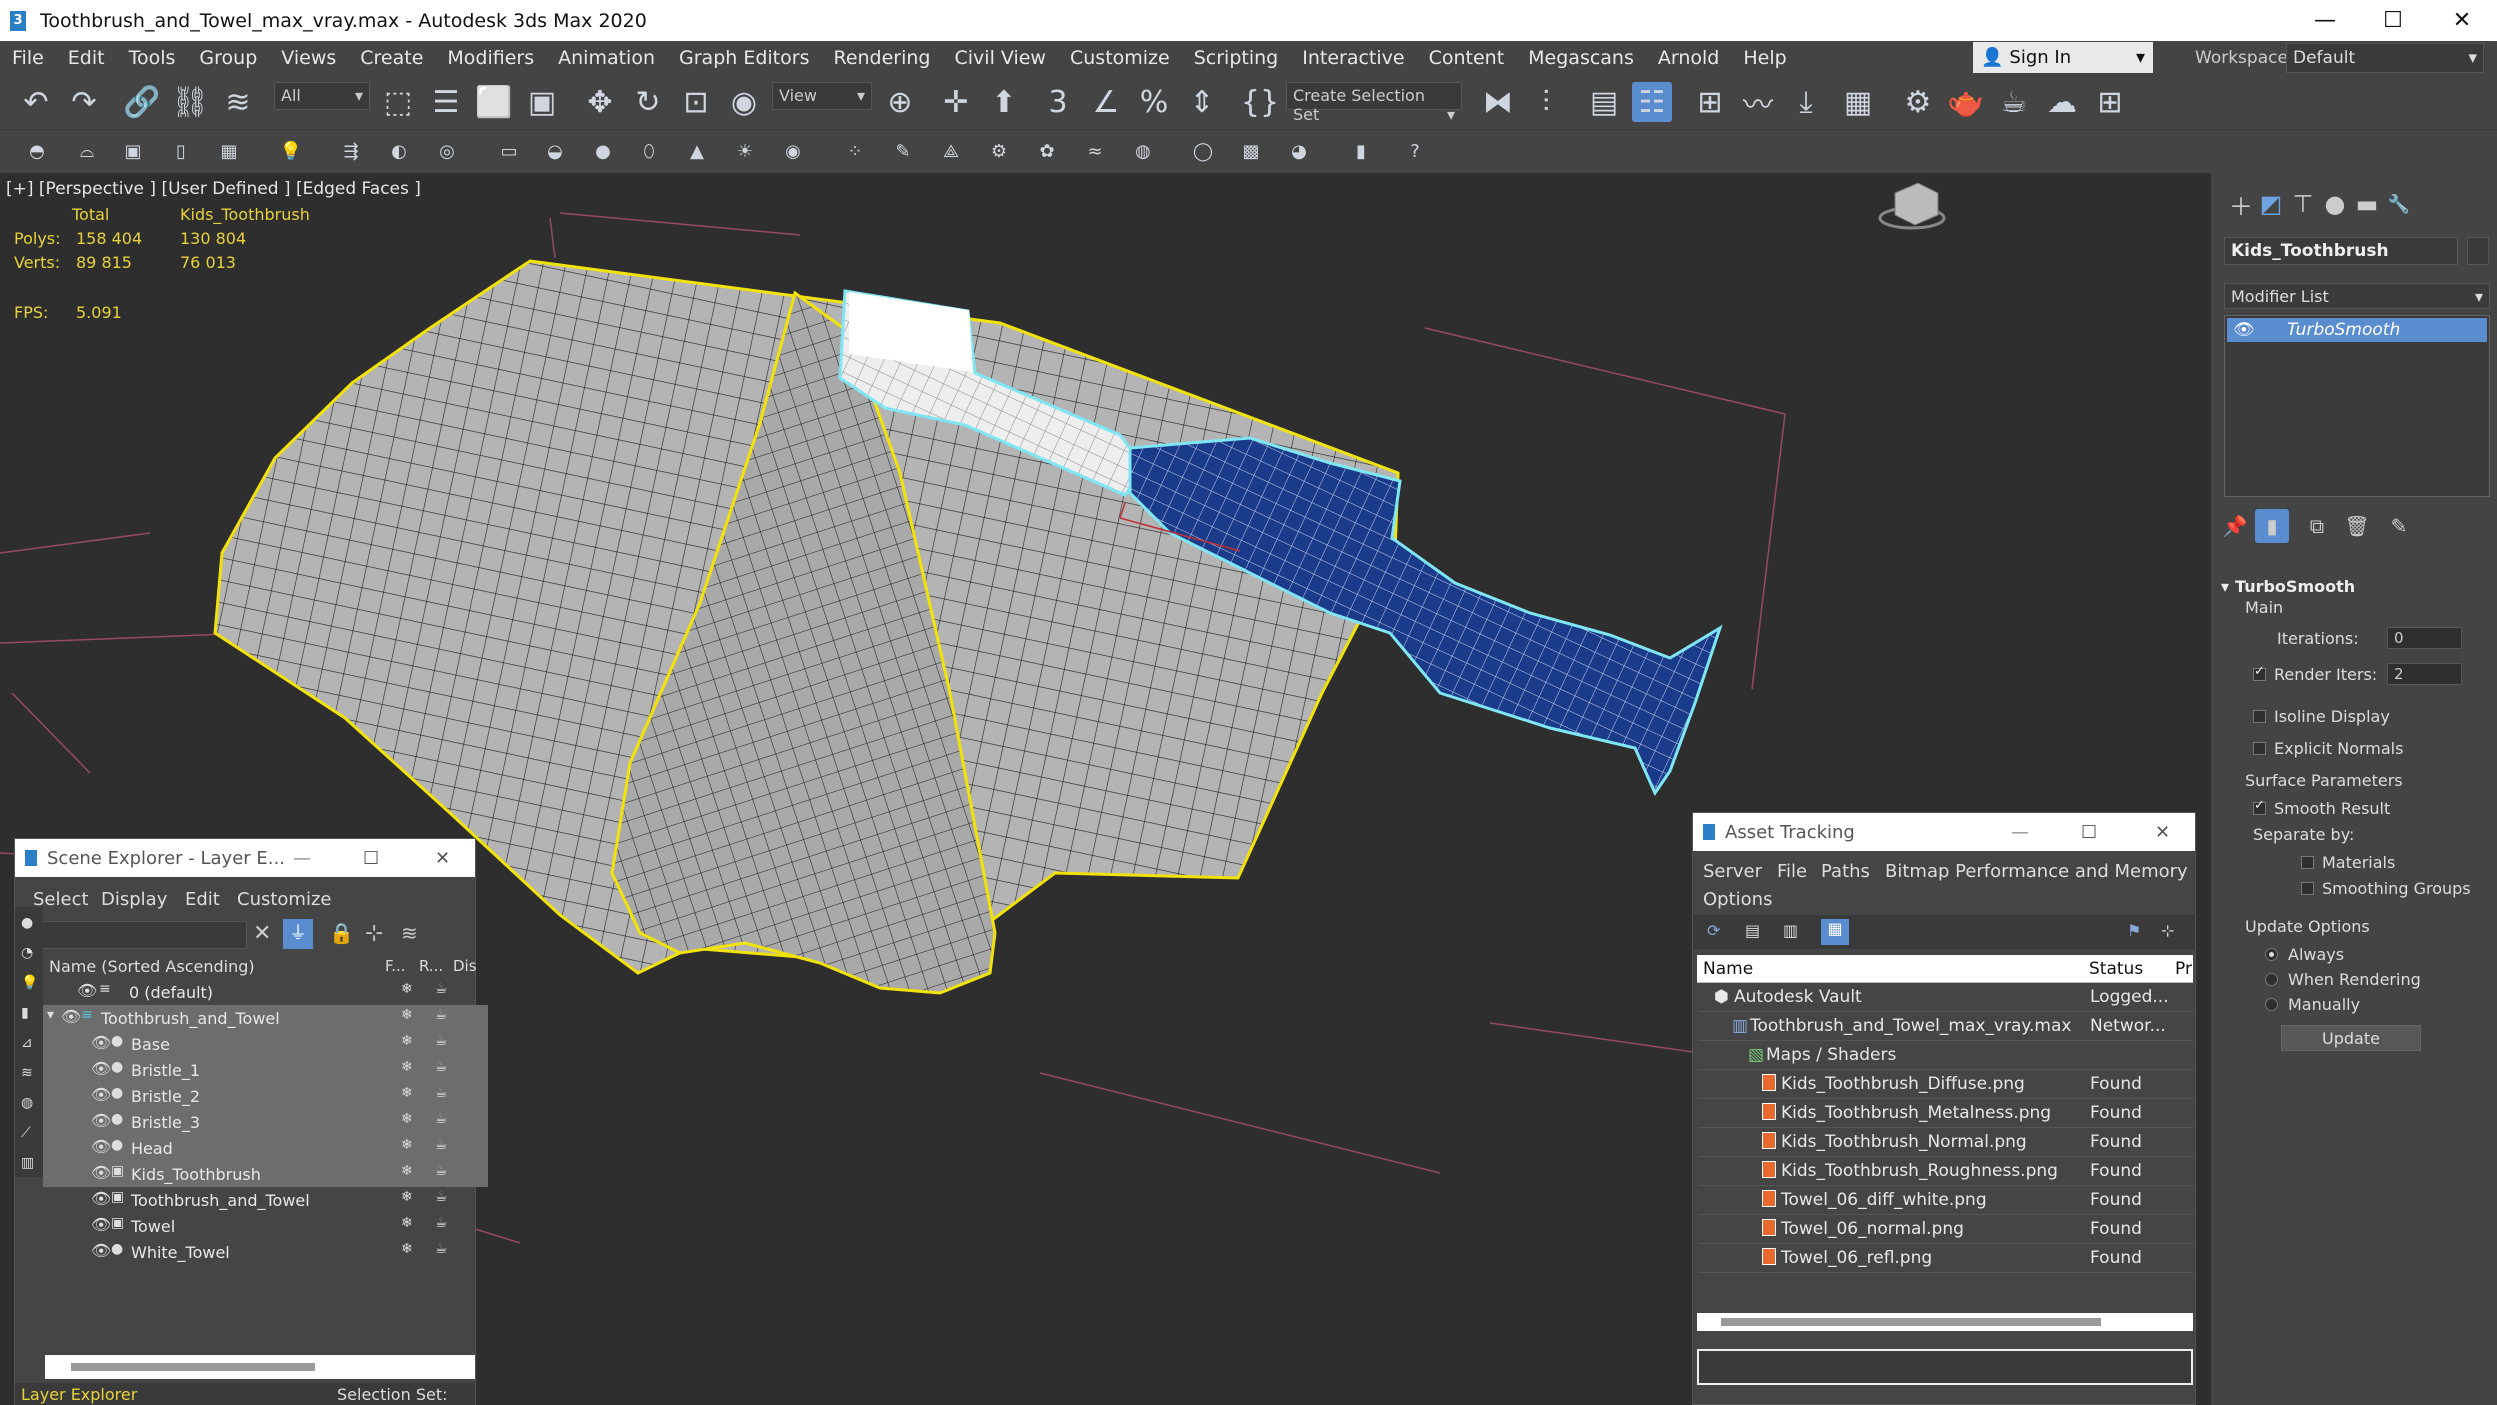 This screenshot has height=1405, width=2497. Describe the element at coordinates (447, 151) in the screenshot. I see `spacewarp-icon: ◎` at that location.